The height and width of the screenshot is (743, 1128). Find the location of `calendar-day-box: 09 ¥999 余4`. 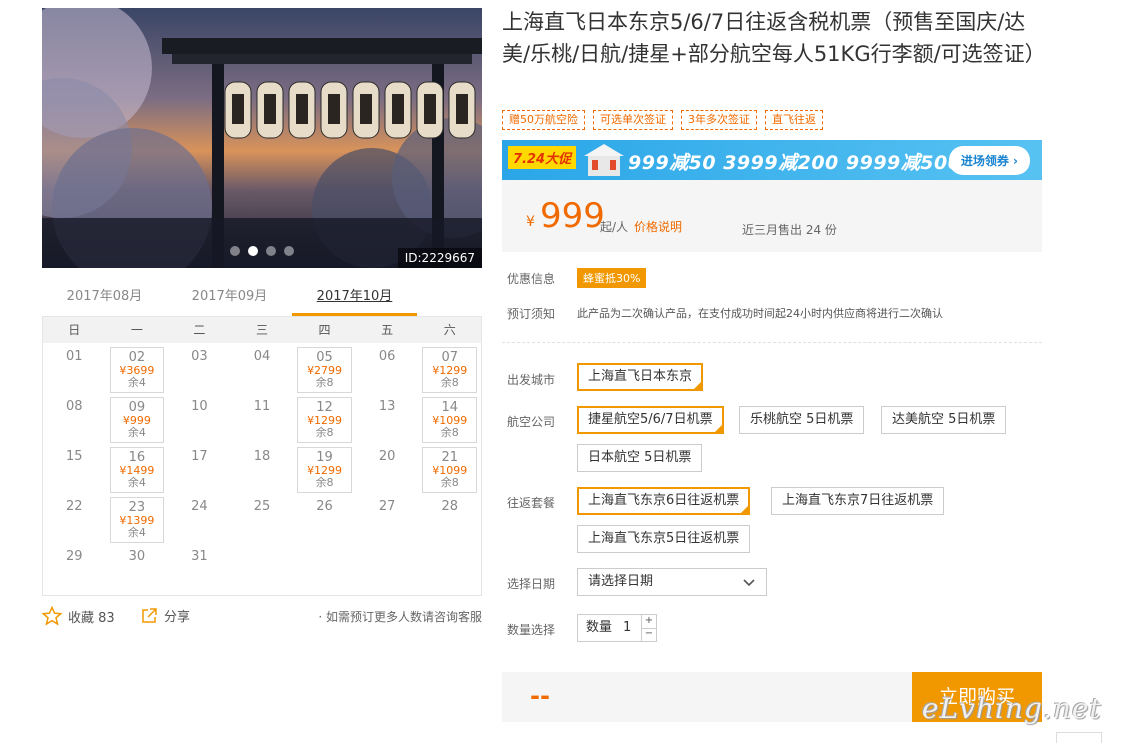

calendar-day-box: 09 ¥999 余4 is located at coordinates (137, 420).